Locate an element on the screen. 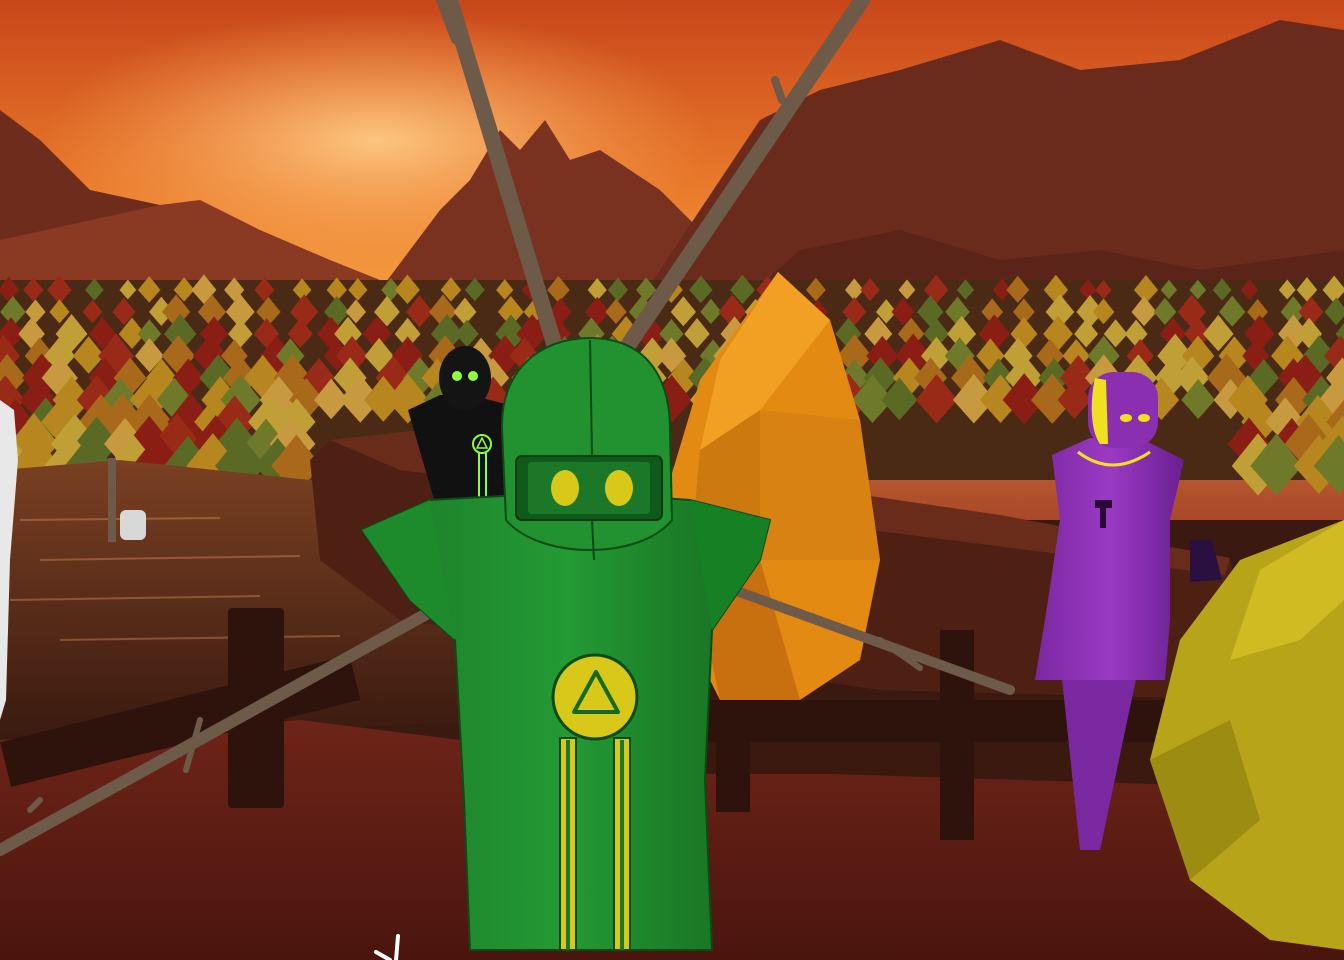 This screenshot has width=1344, height=960. green-avatar-eye-left is located at coordinates (565, 488).